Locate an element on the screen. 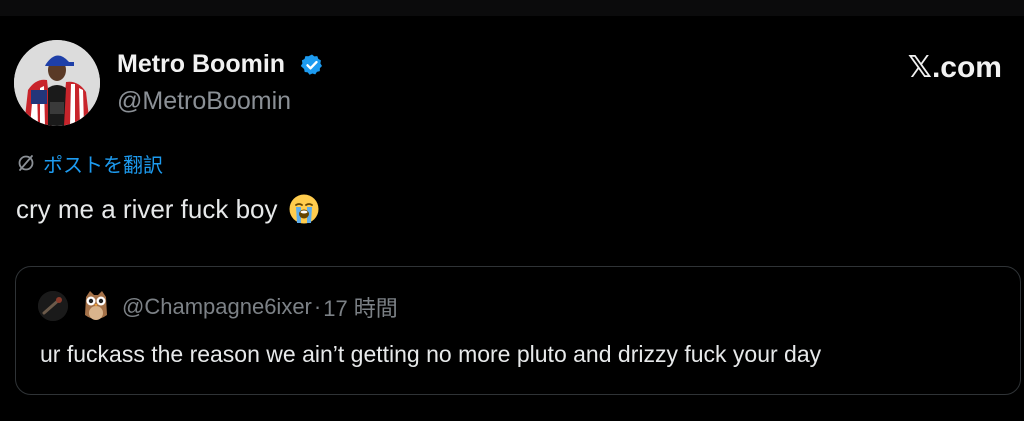 This screenshot has width=1024, height=421. post-body: cry me a river fuck boy is located at coordinates (168, 209).